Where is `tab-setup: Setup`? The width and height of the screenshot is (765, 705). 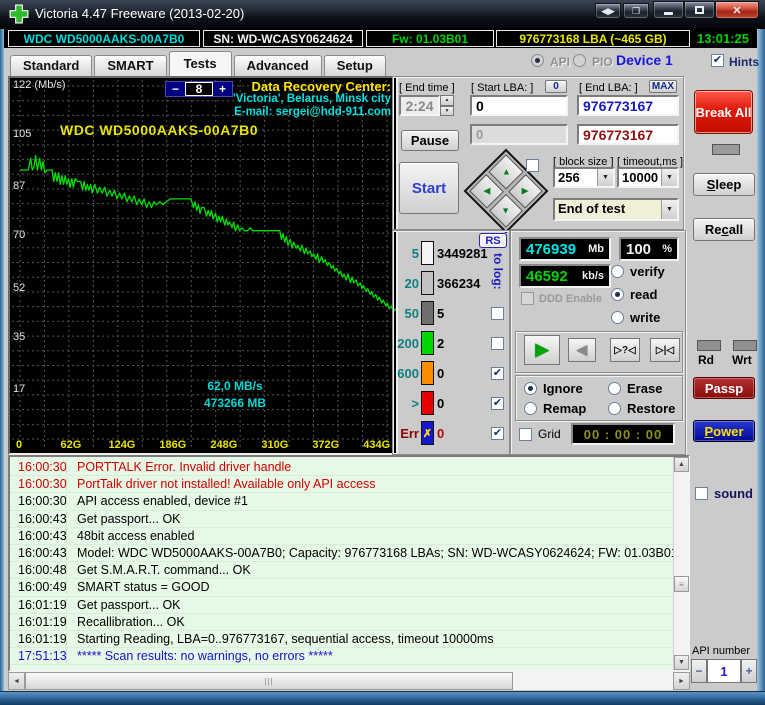 tab-setup: Setup is located at coordinates (354, 65).